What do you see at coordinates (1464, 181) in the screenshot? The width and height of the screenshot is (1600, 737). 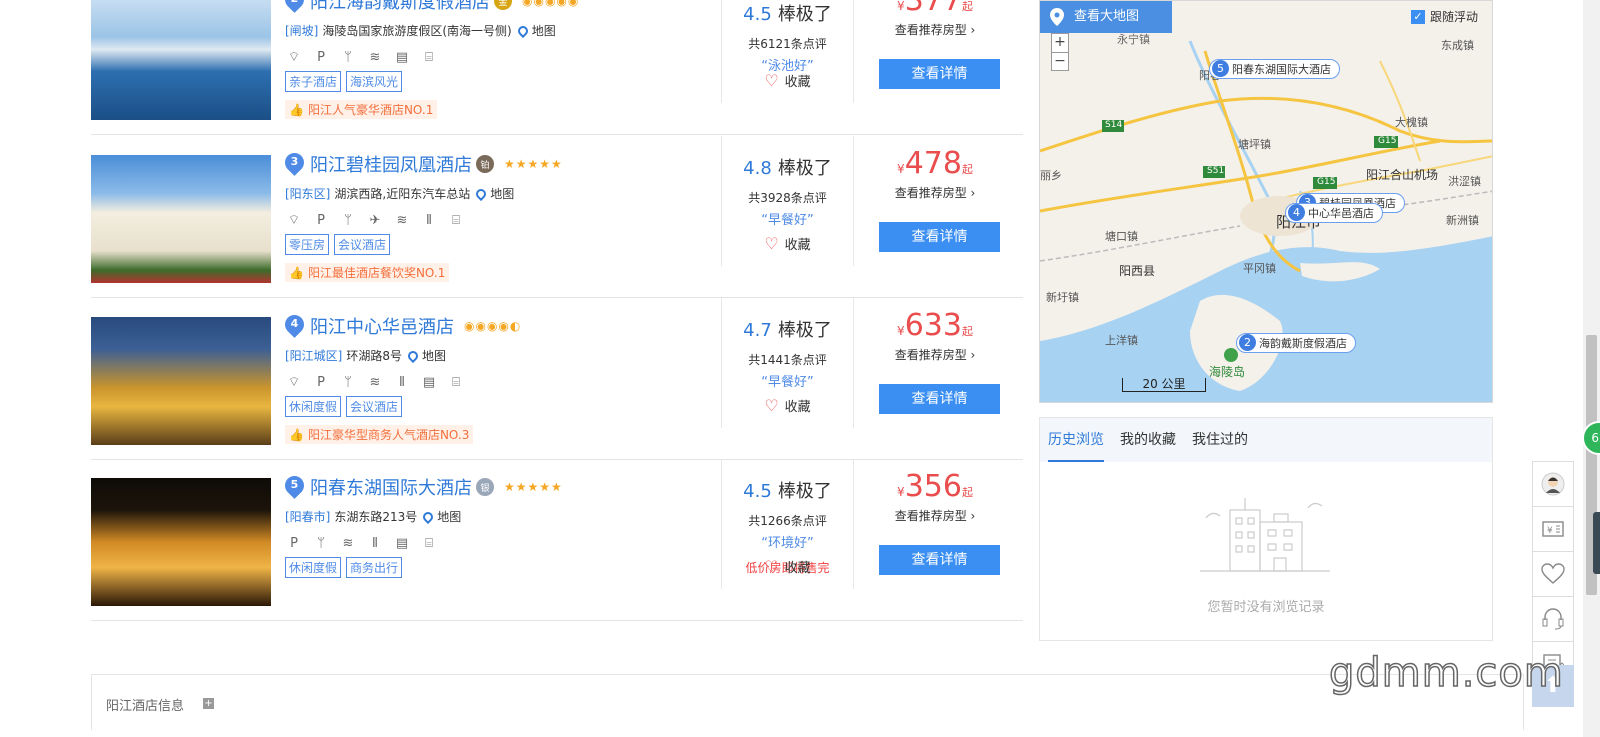 I see `map-place: 洪涩镇` at bounding box center [1464, 181].